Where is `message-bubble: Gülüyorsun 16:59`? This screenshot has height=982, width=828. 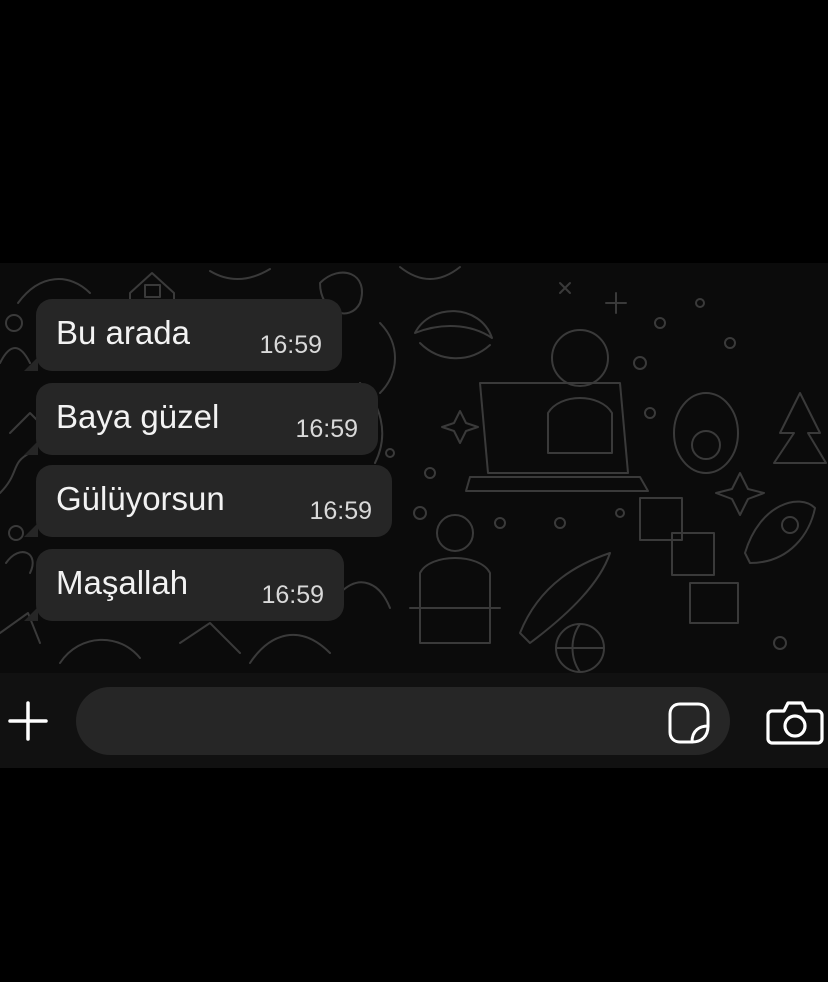
message-bubble: Gülüyorsun 16:59 is located at coordinates (208, 501).